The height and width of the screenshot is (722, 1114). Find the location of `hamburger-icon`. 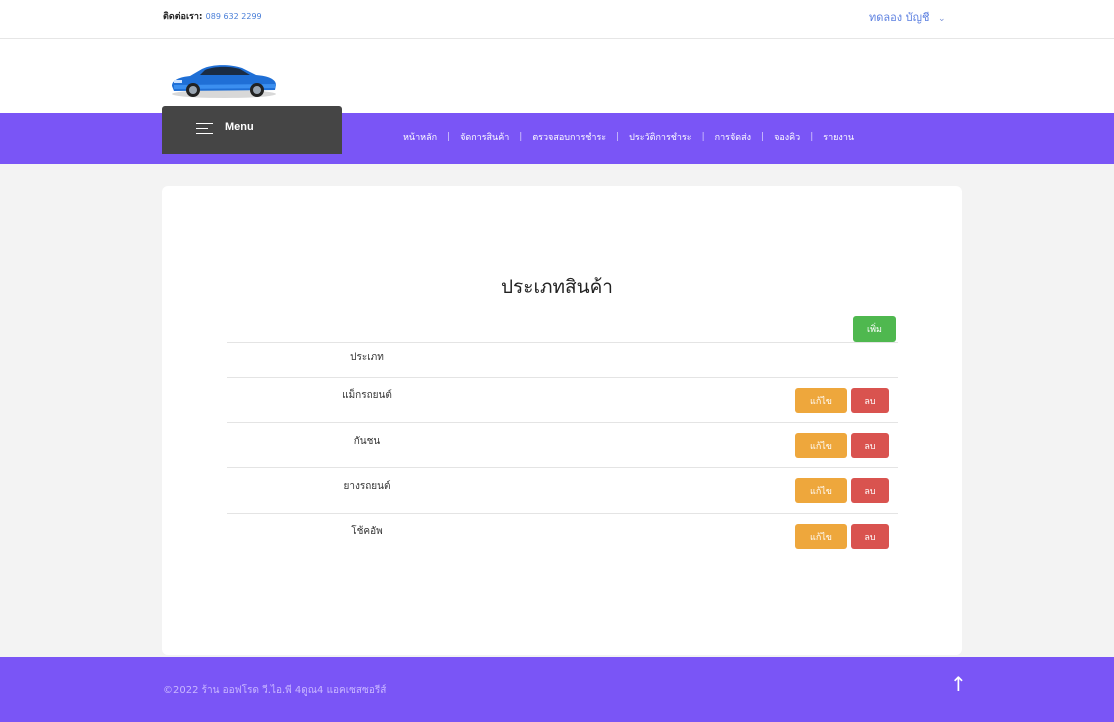

hamburger-icon is located at coordinates (204, 128).